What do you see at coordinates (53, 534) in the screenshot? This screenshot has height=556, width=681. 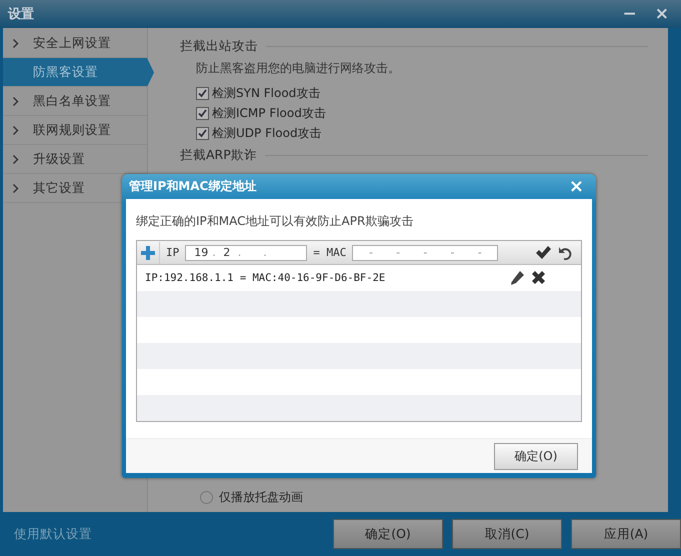 I see `restore-defaults-link: 使用默认设置` at bounding box center [53, 534].